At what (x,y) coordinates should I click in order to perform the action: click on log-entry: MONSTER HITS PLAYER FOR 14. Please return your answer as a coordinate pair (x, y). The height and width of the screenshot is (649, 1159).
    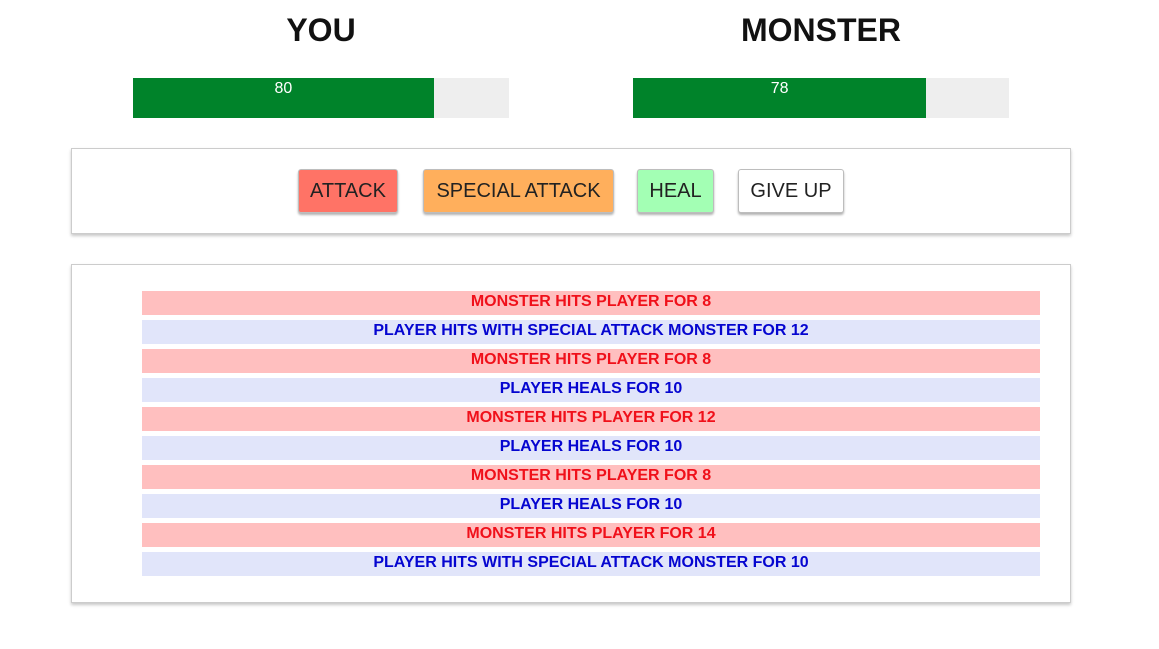
    Looking at the image, I should click on (591, 535).